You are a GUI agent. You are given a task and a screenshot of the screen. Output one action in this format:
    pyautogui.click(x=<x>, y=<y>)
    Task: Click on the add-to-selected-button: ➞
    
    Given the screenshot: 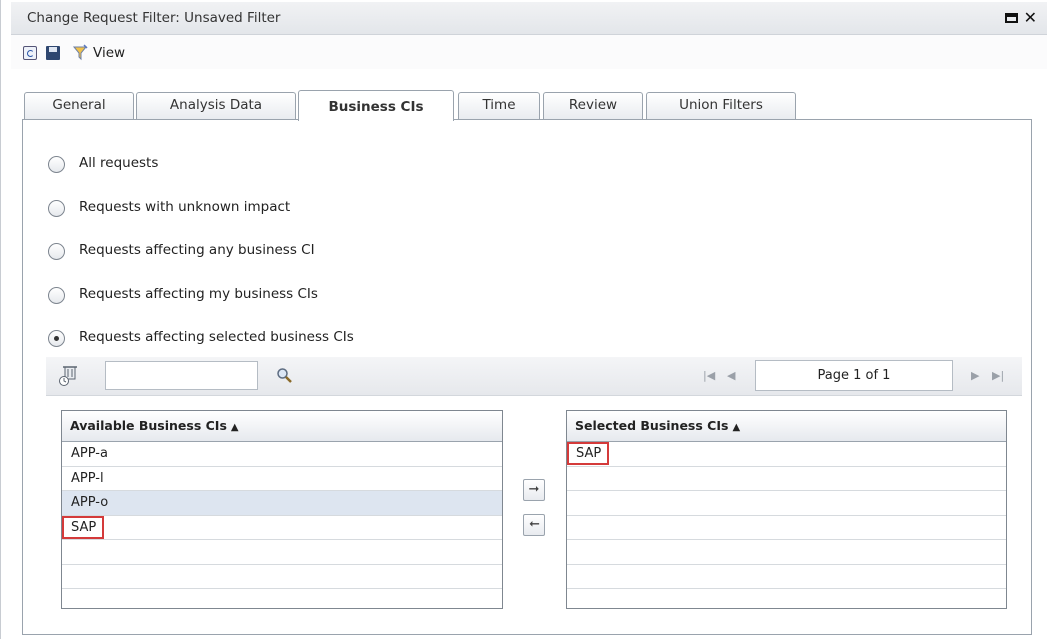 What is the action you would take?
    pyautogui.click(x=534, y=490)
    